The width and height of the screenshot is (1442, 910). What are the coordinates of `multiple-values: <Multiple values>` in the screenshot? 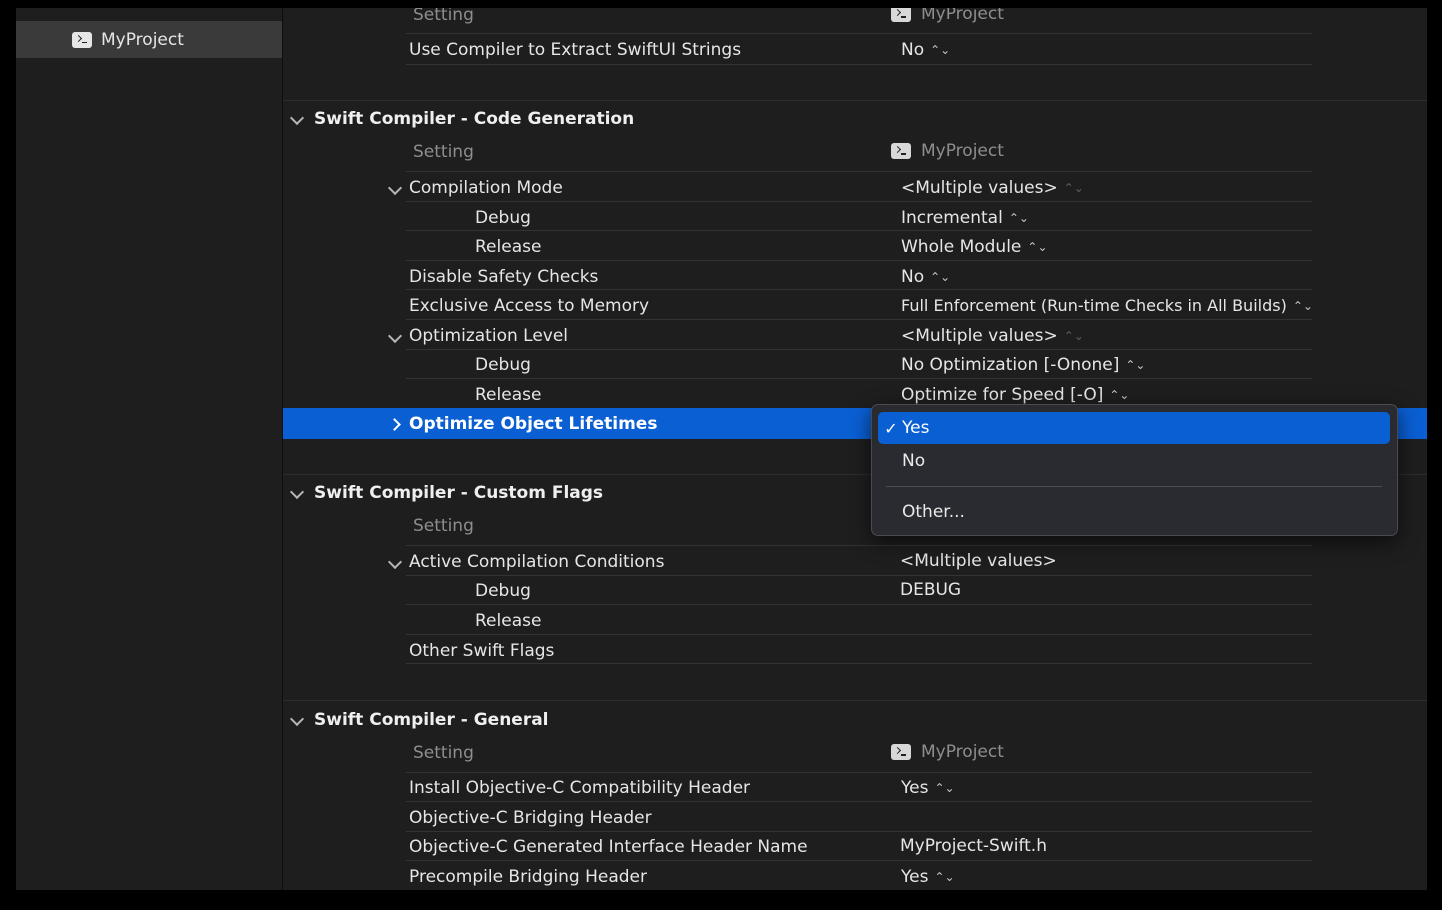 It's located at (978, 561).